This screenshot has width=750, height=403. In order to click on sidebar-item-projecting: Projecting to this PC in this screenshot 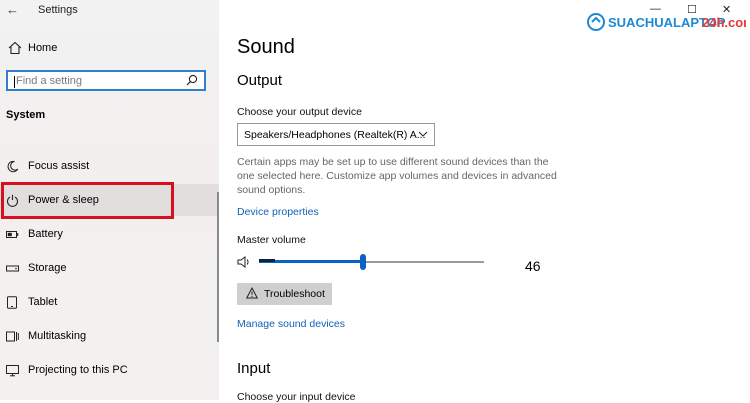, I will do `click(109, 370)`.